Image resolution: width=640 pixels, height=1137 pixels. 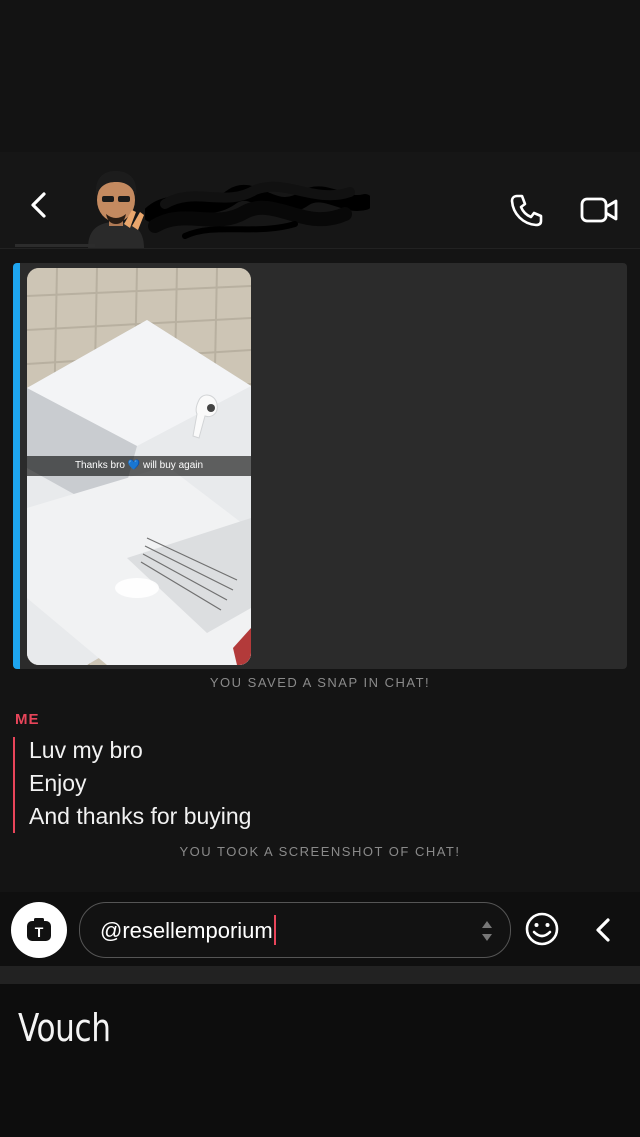 I want to click on snap-accent-bar, so click(x=16, y=466).